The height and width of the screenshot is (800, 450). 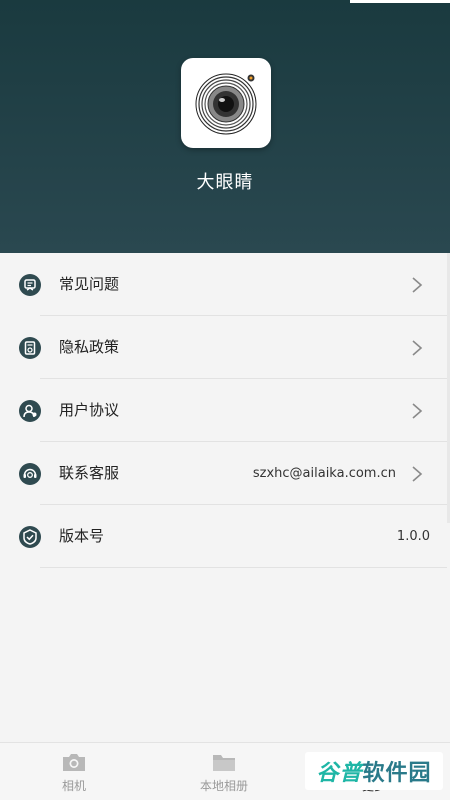 I want to click on contact-email: szxhc@ailaika.com.cn, so click(x=324, y=473).